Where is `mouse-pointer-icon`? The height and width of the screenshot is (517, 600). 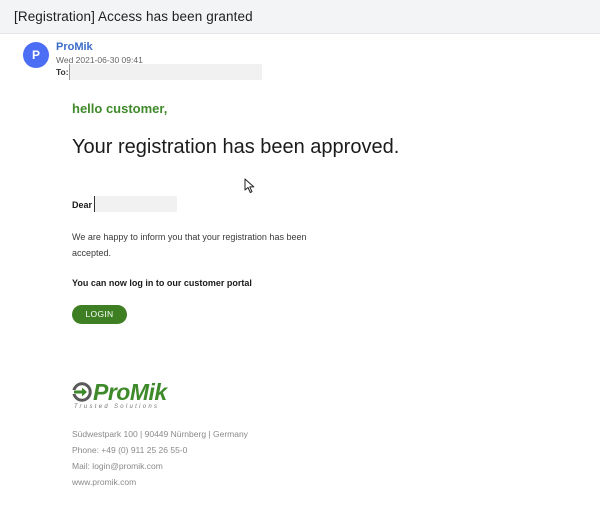
mouse-pointer-icon is located at coordinates (249, 185).